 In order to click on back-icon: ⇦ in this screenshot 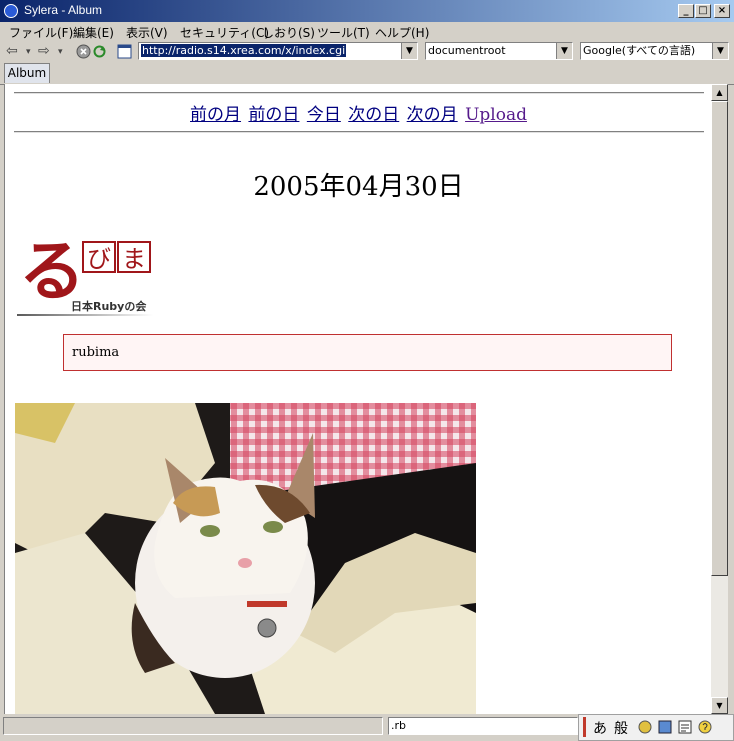, I will do `click(12, 51)`.